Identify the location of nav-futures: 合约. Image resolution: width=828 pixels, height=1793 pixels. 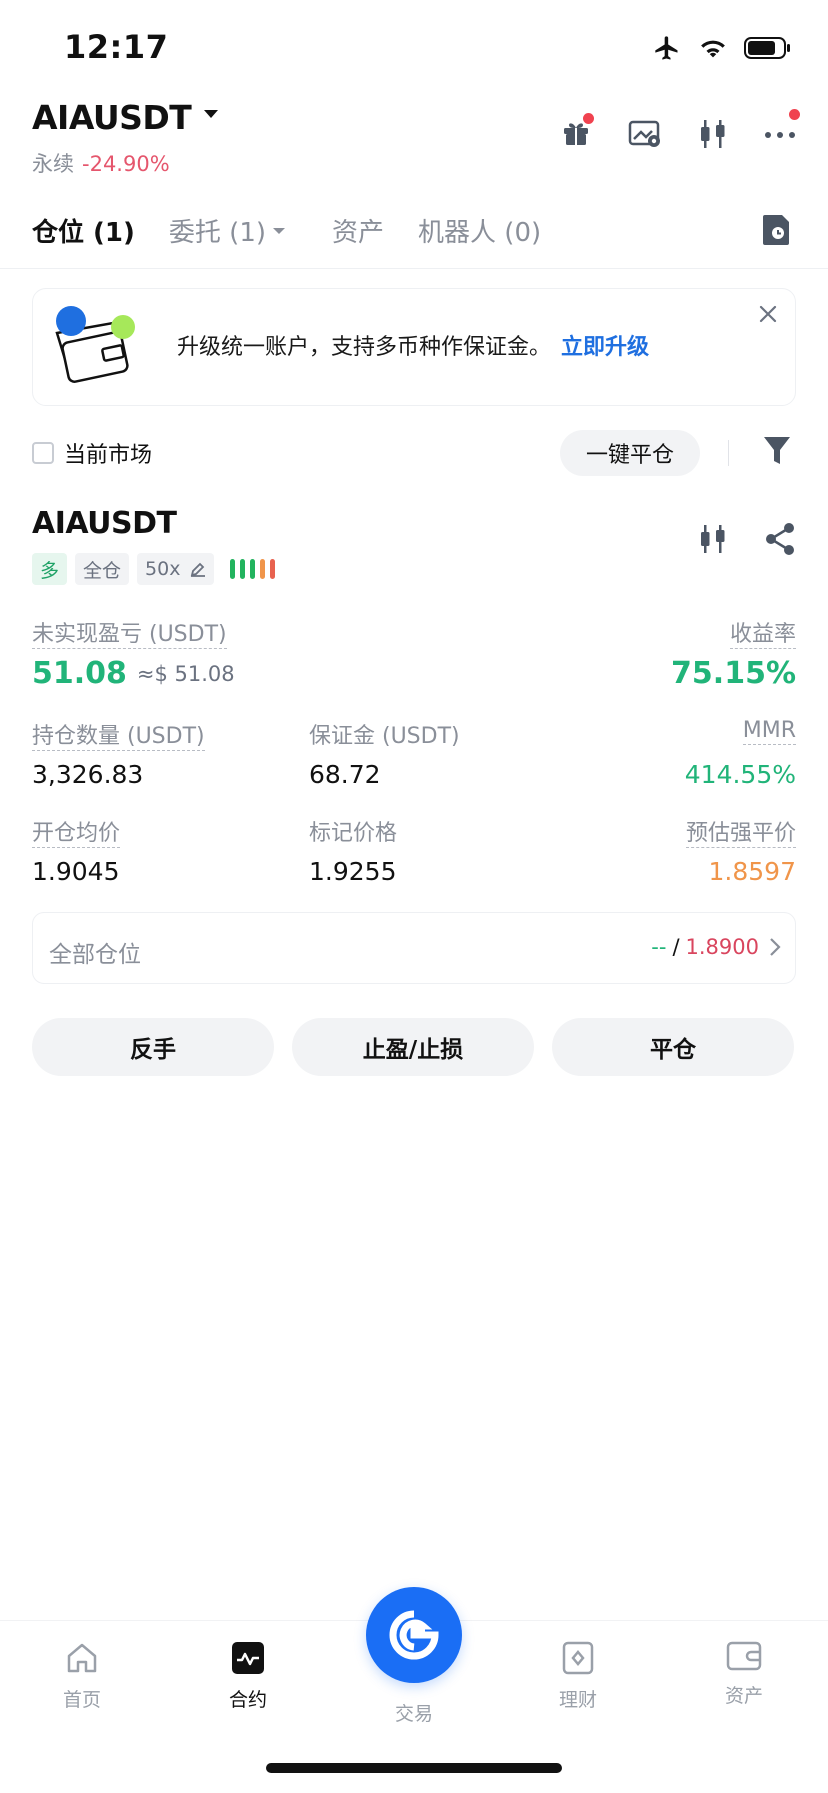
(248, 1676).